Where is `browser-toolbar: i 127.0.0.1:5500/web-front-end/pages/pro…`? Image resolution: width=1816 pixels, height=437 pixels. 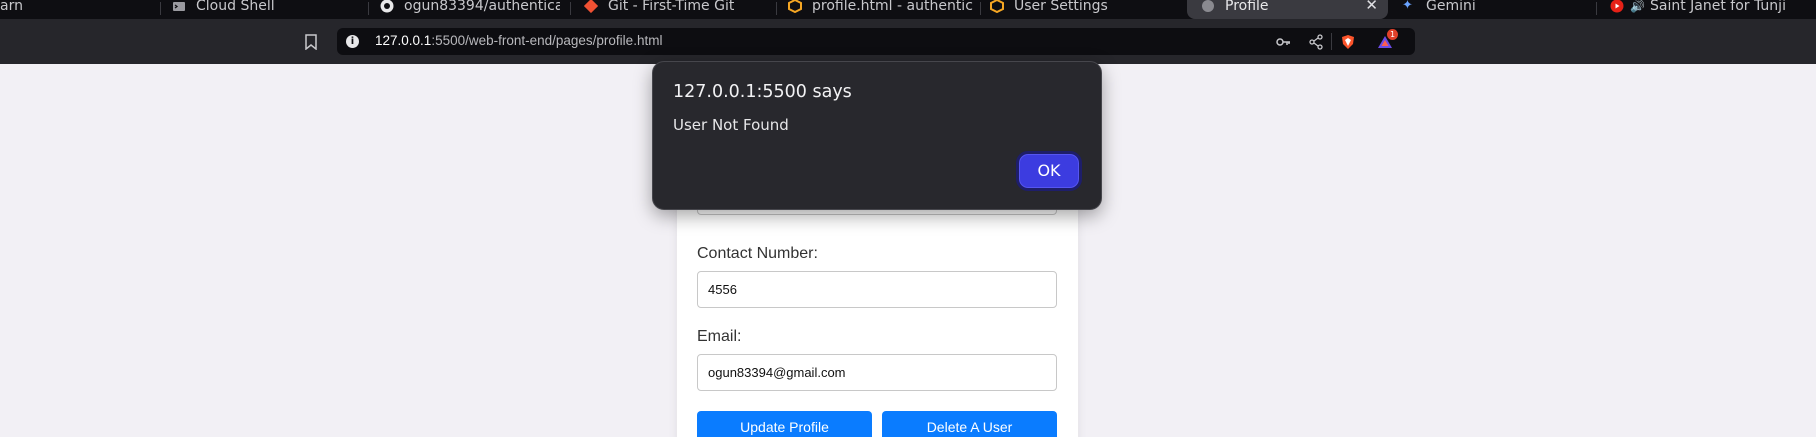 browser-toolbar: i 127.0.0.1:5500/web-front-end/pages/pro… is located at coordinates (908, 41).